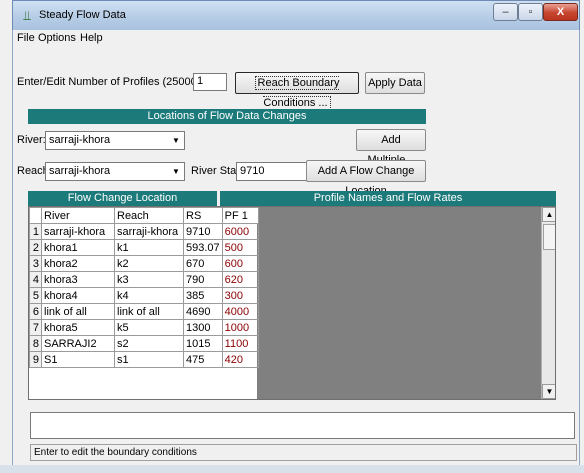 The width and height of the screenshot is (584, 473). What do you see at coordinates (240, 359) in the screenshot?
I see `cell-flow: 420` at bounding box center [240, 359].